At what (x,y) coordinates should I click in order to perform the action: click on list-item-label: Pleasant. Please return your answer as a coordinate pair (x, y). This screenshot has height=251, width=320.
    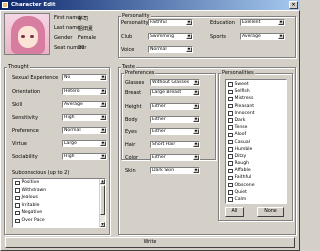
    Looking at the image, I should click on (244, 106).